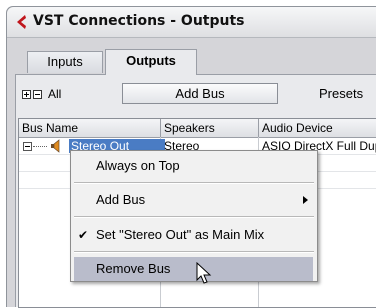  I want to click on chevron-right-icon, so click(305, 200).